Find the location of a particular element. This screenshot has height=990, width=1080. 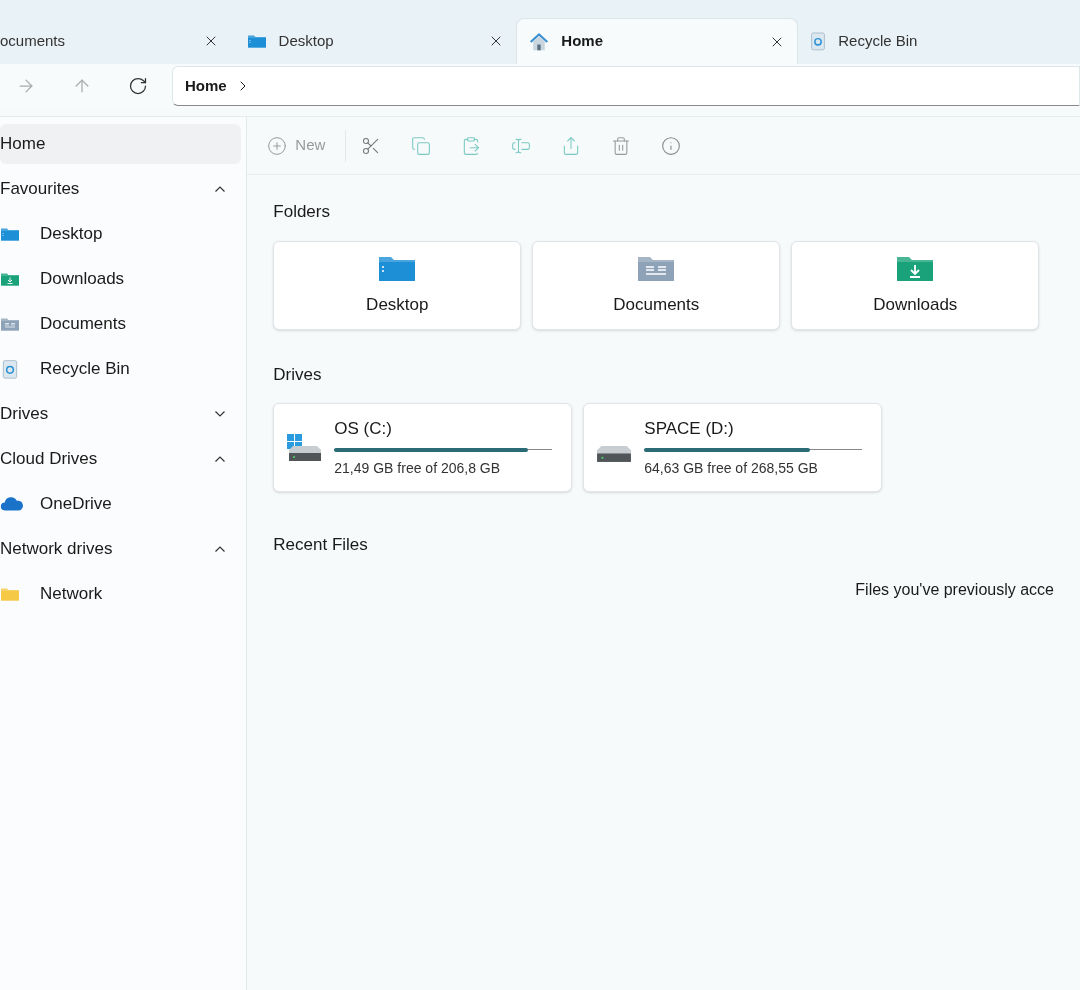

folder-label: Desktop is located at coordinates (397, 305).